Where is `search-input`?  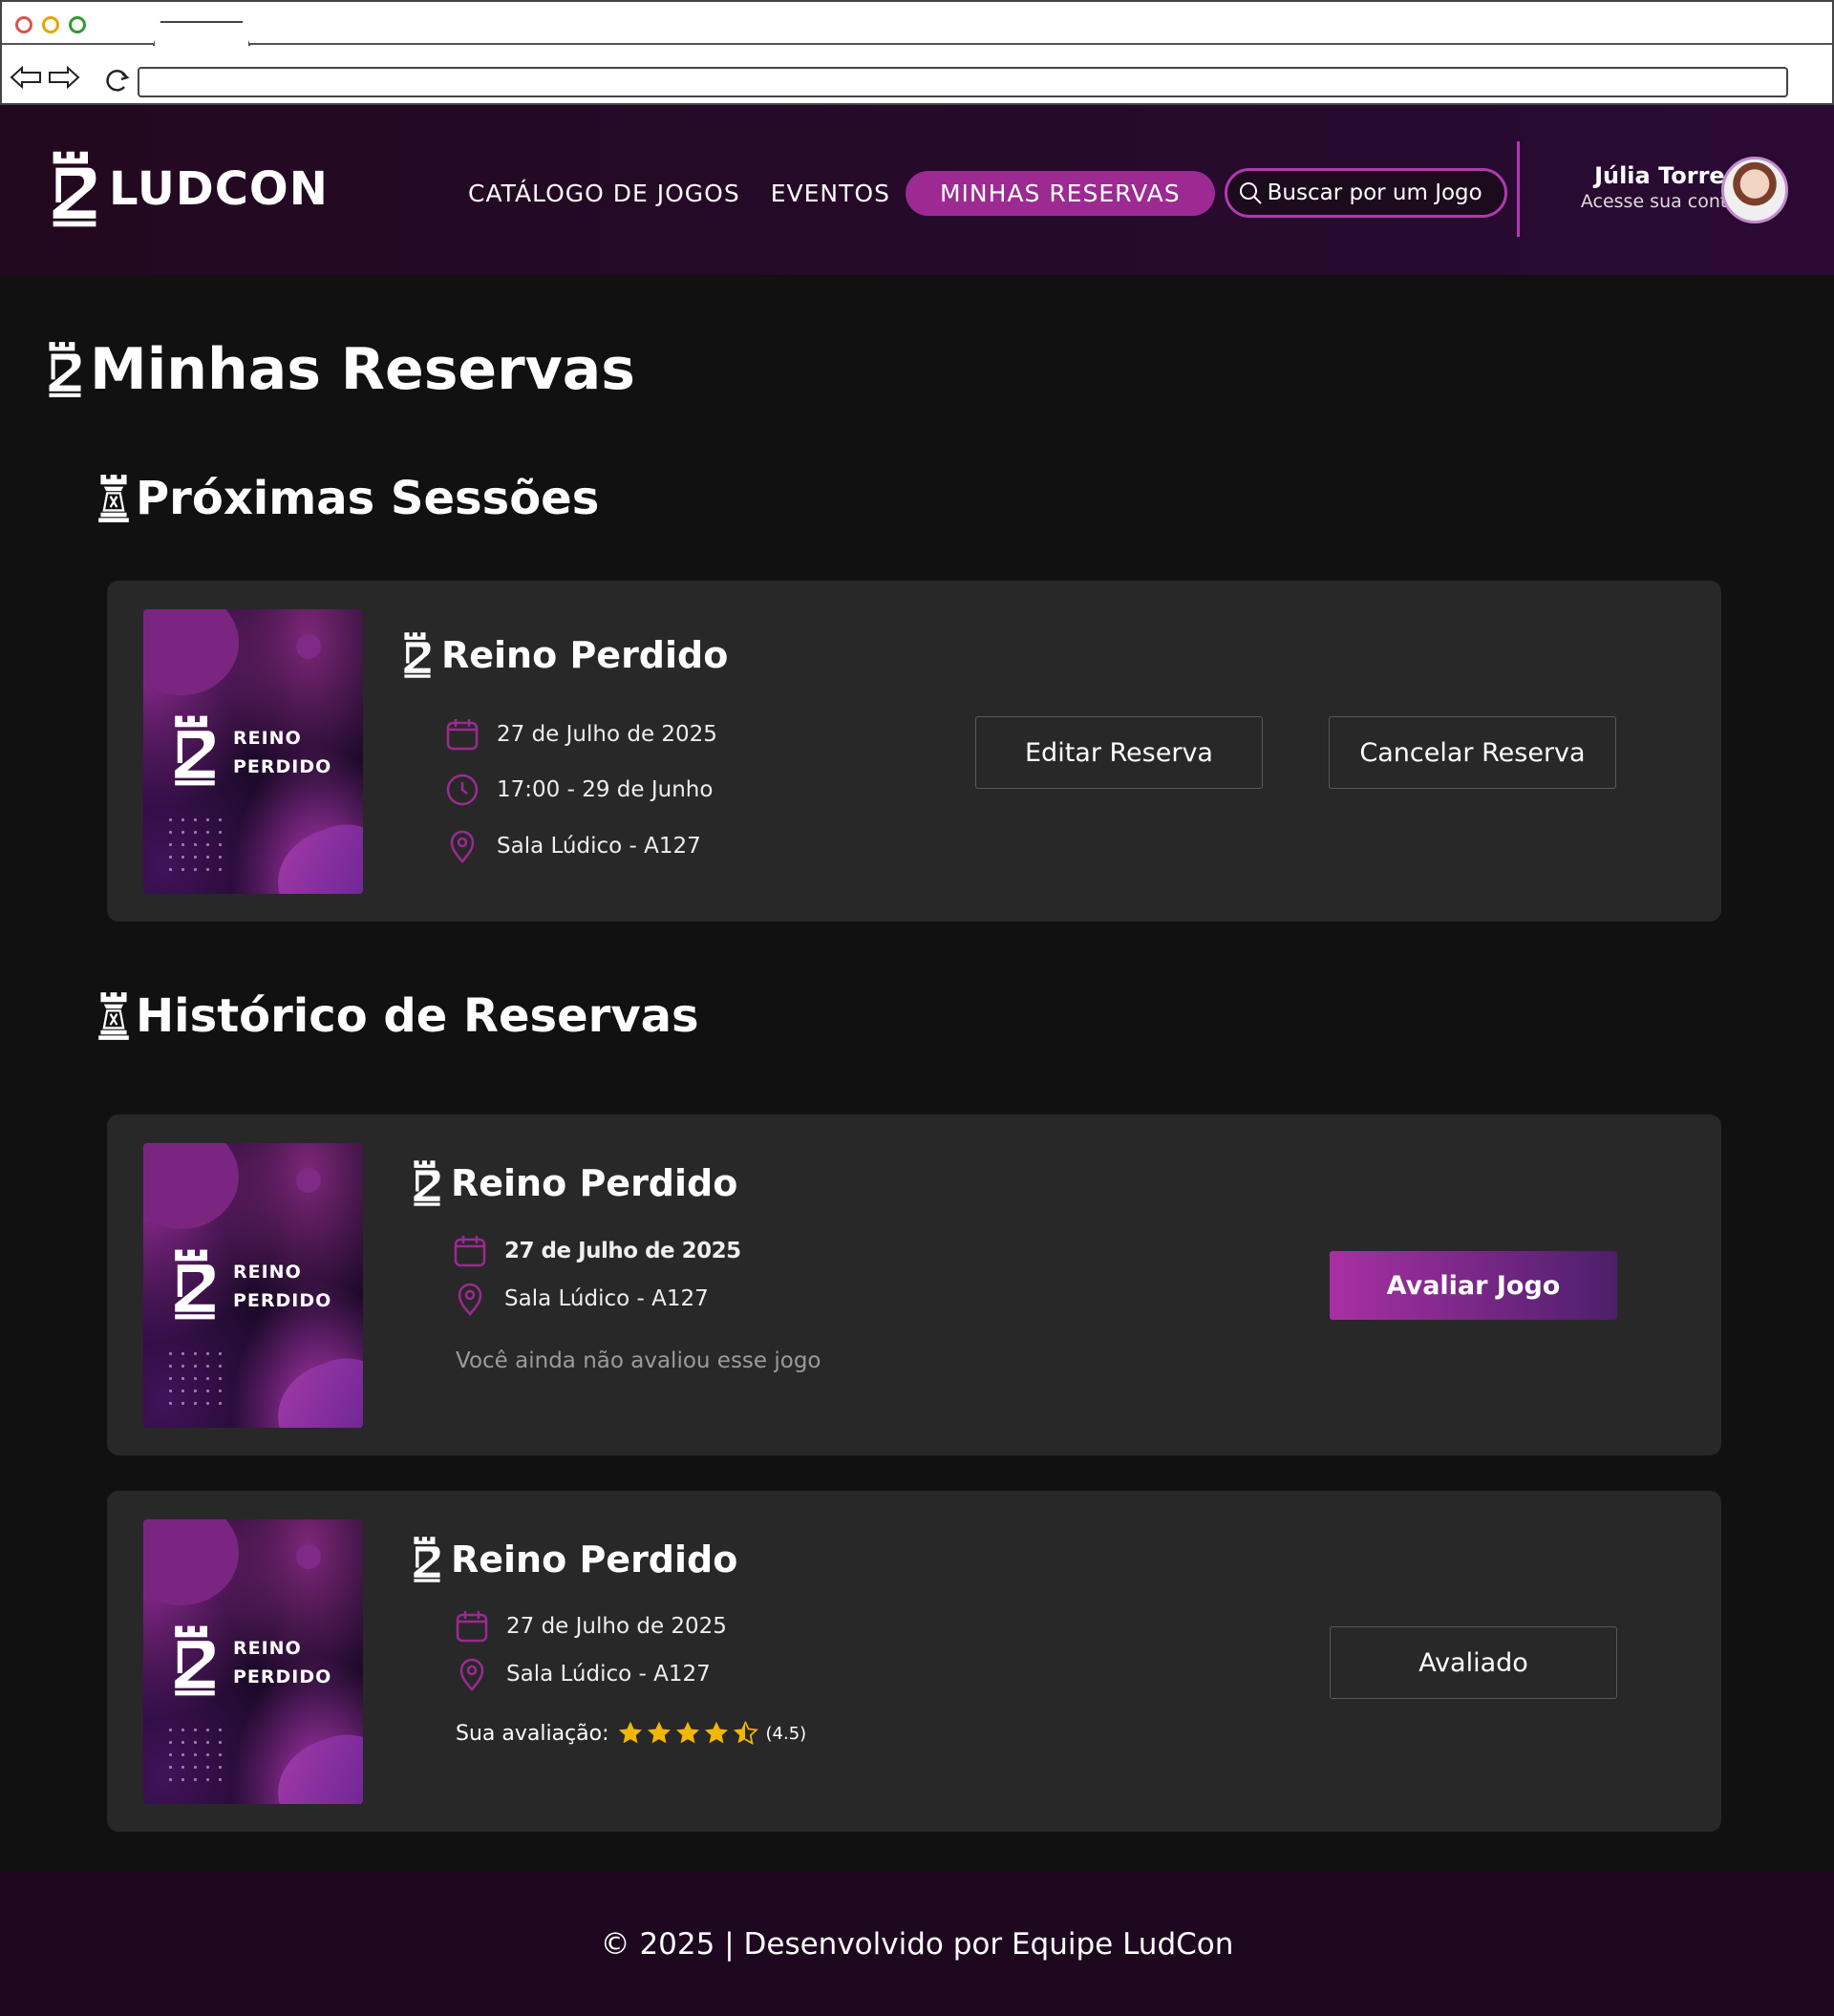
search-input is located at coordinates (1382, 192).